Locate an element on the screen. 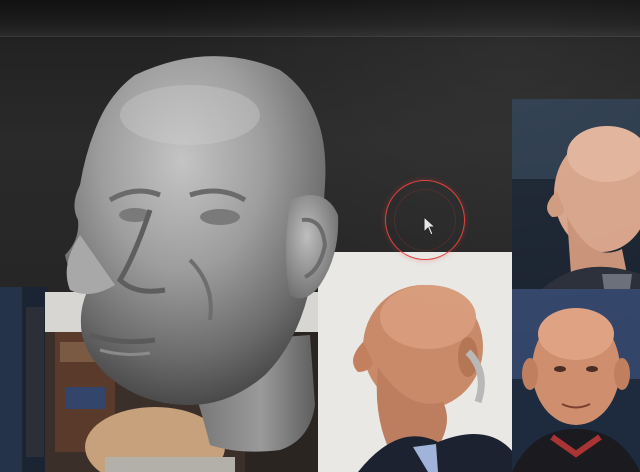  arrow-pointer-icon is located at coordinates (430, 225).